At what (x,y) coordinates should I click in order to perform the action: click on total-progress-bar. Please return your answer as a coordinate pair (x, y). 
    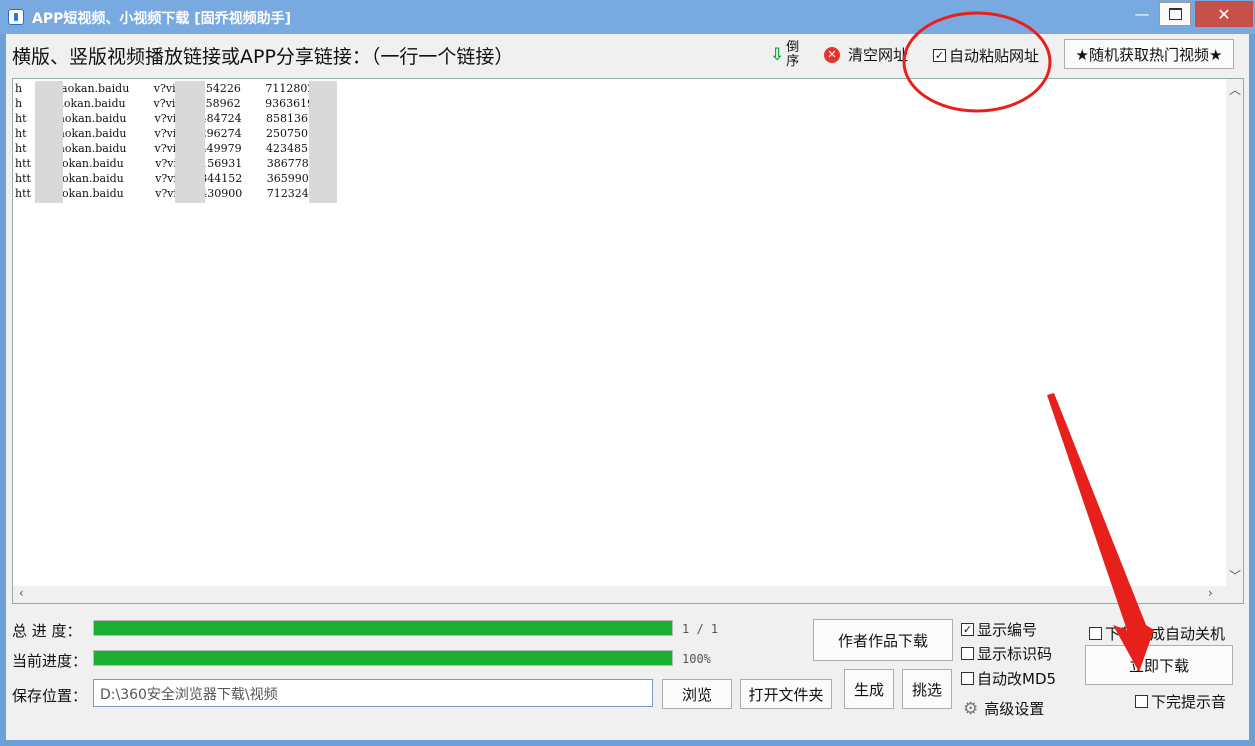
    Looking at the image, I should click on (383, 628).